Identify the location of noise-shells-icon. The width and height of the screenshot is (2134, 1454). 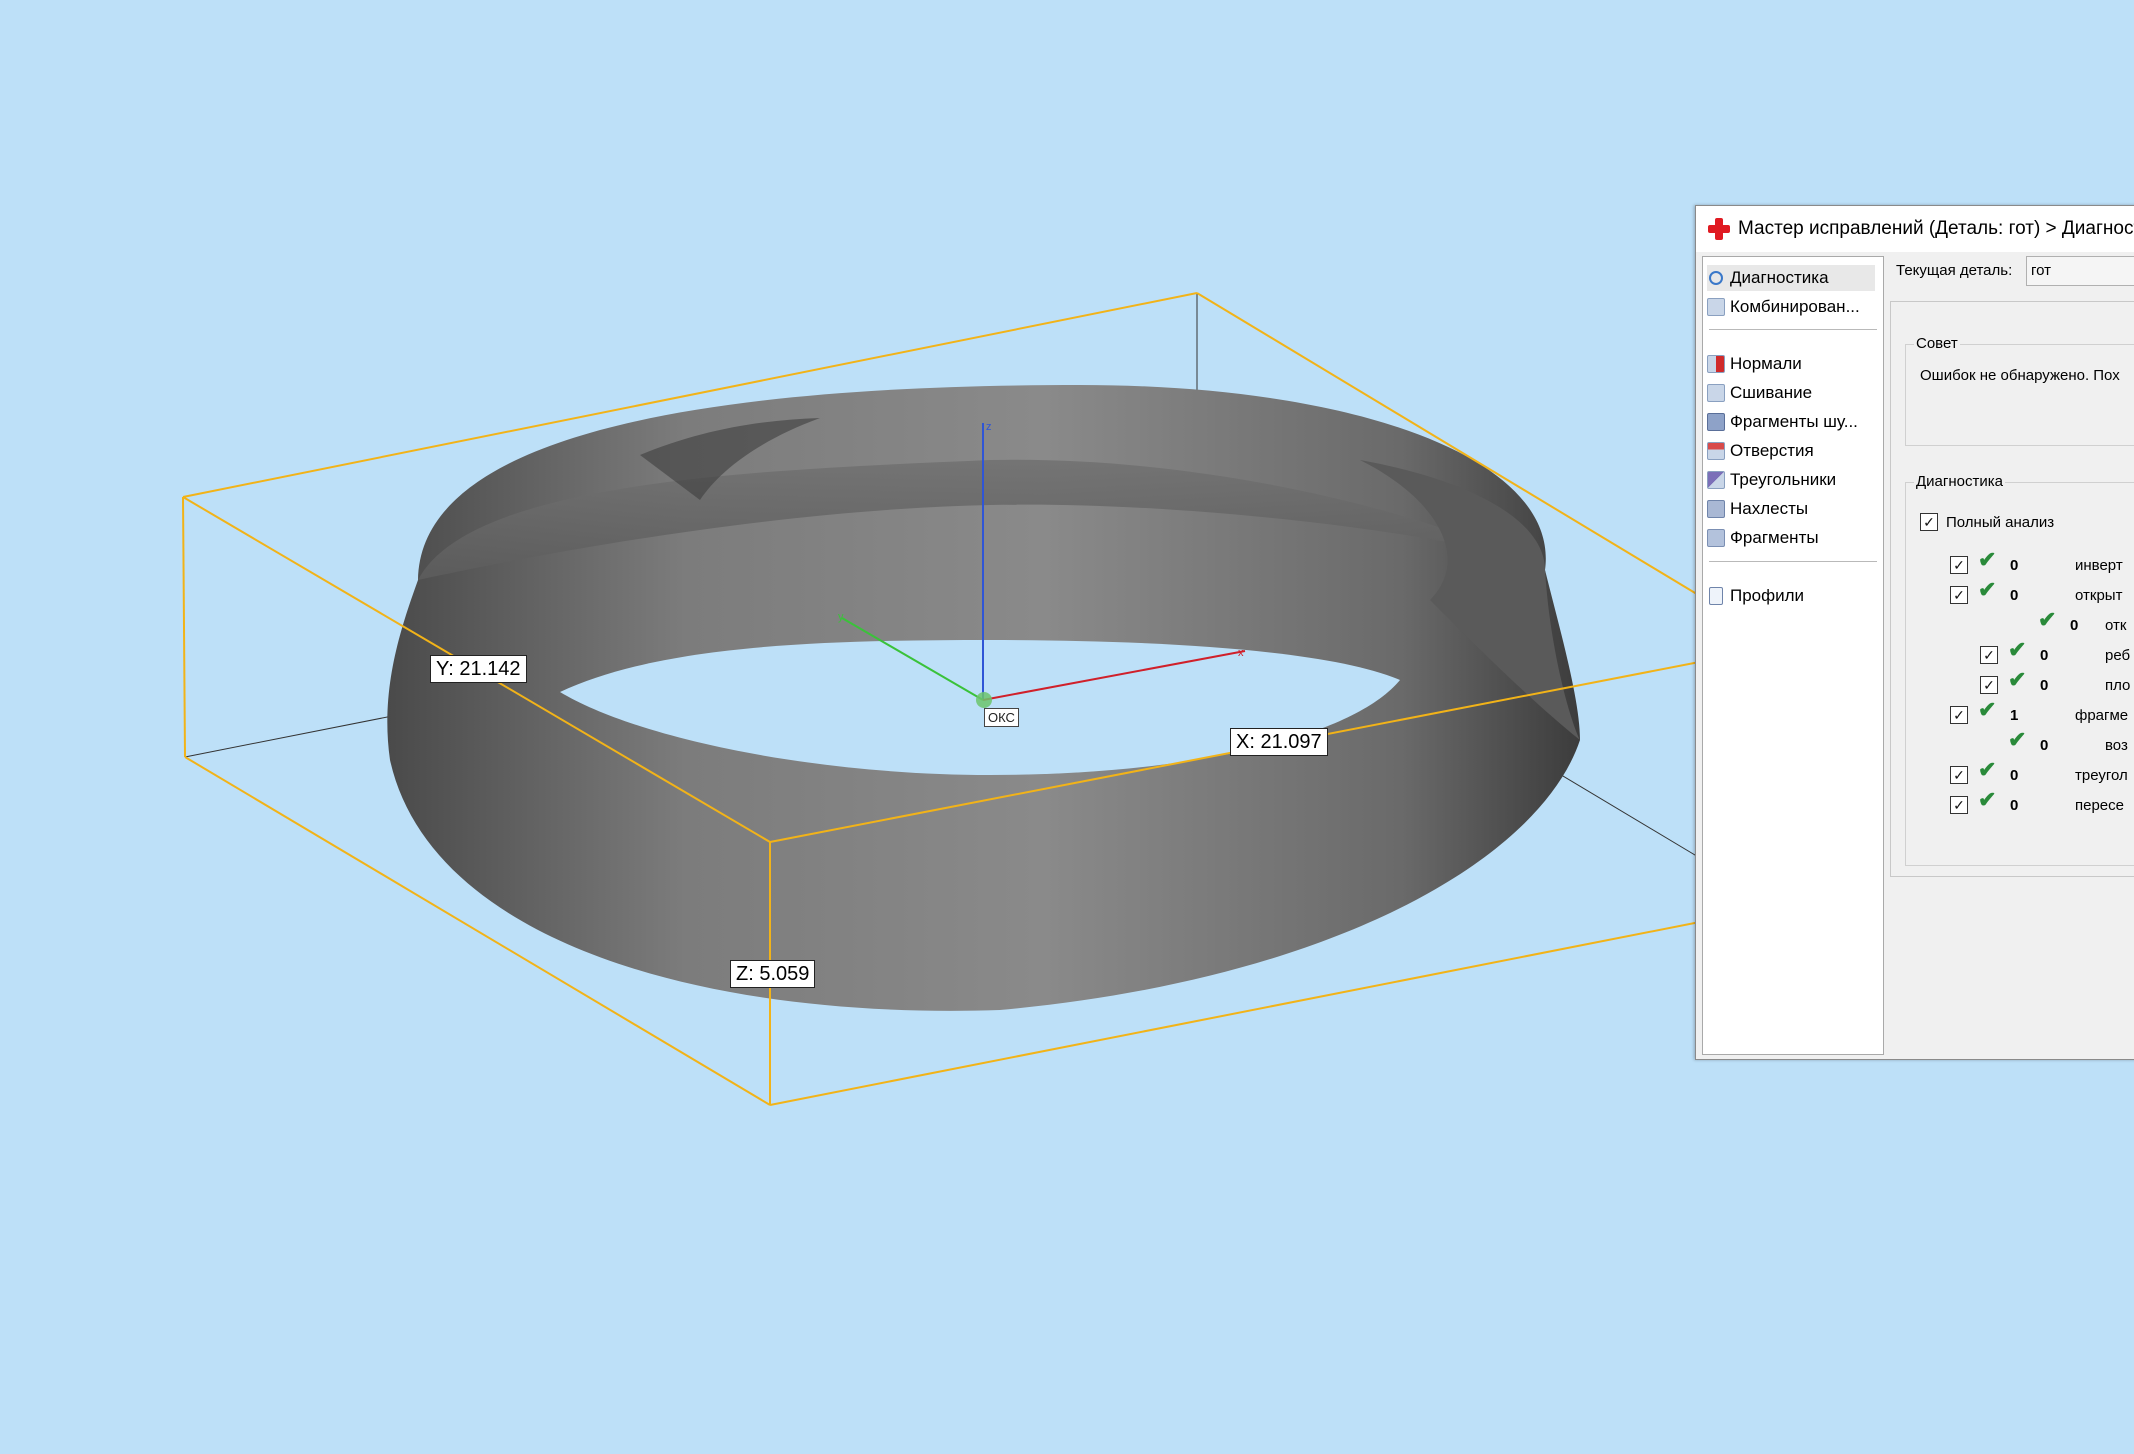
(1716, 422).